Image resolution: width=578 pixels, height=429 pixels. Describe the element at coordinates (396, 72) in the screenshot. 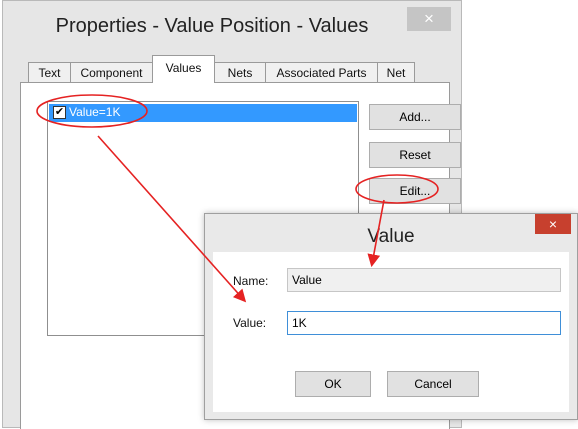

I see `tab-net: Net` at that location.